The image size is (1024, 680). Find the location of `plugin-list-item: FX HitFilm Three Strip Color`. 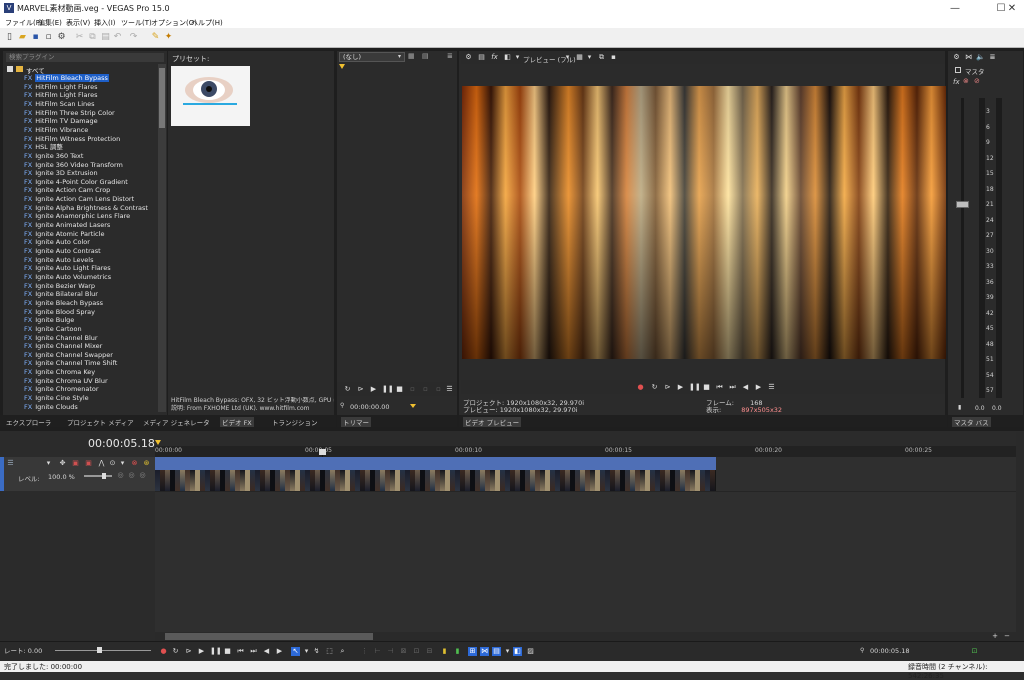

plugin-list-item: FX HitFilm Three Strip Color is located at coordinates (69, 113).